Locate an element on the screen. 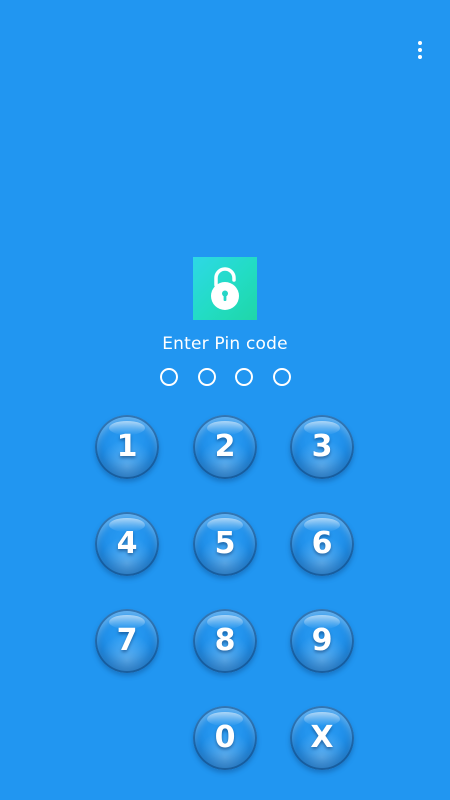 This screenshot has width=450, height=800. key-label: 5 is located at coordinates (225, 543).